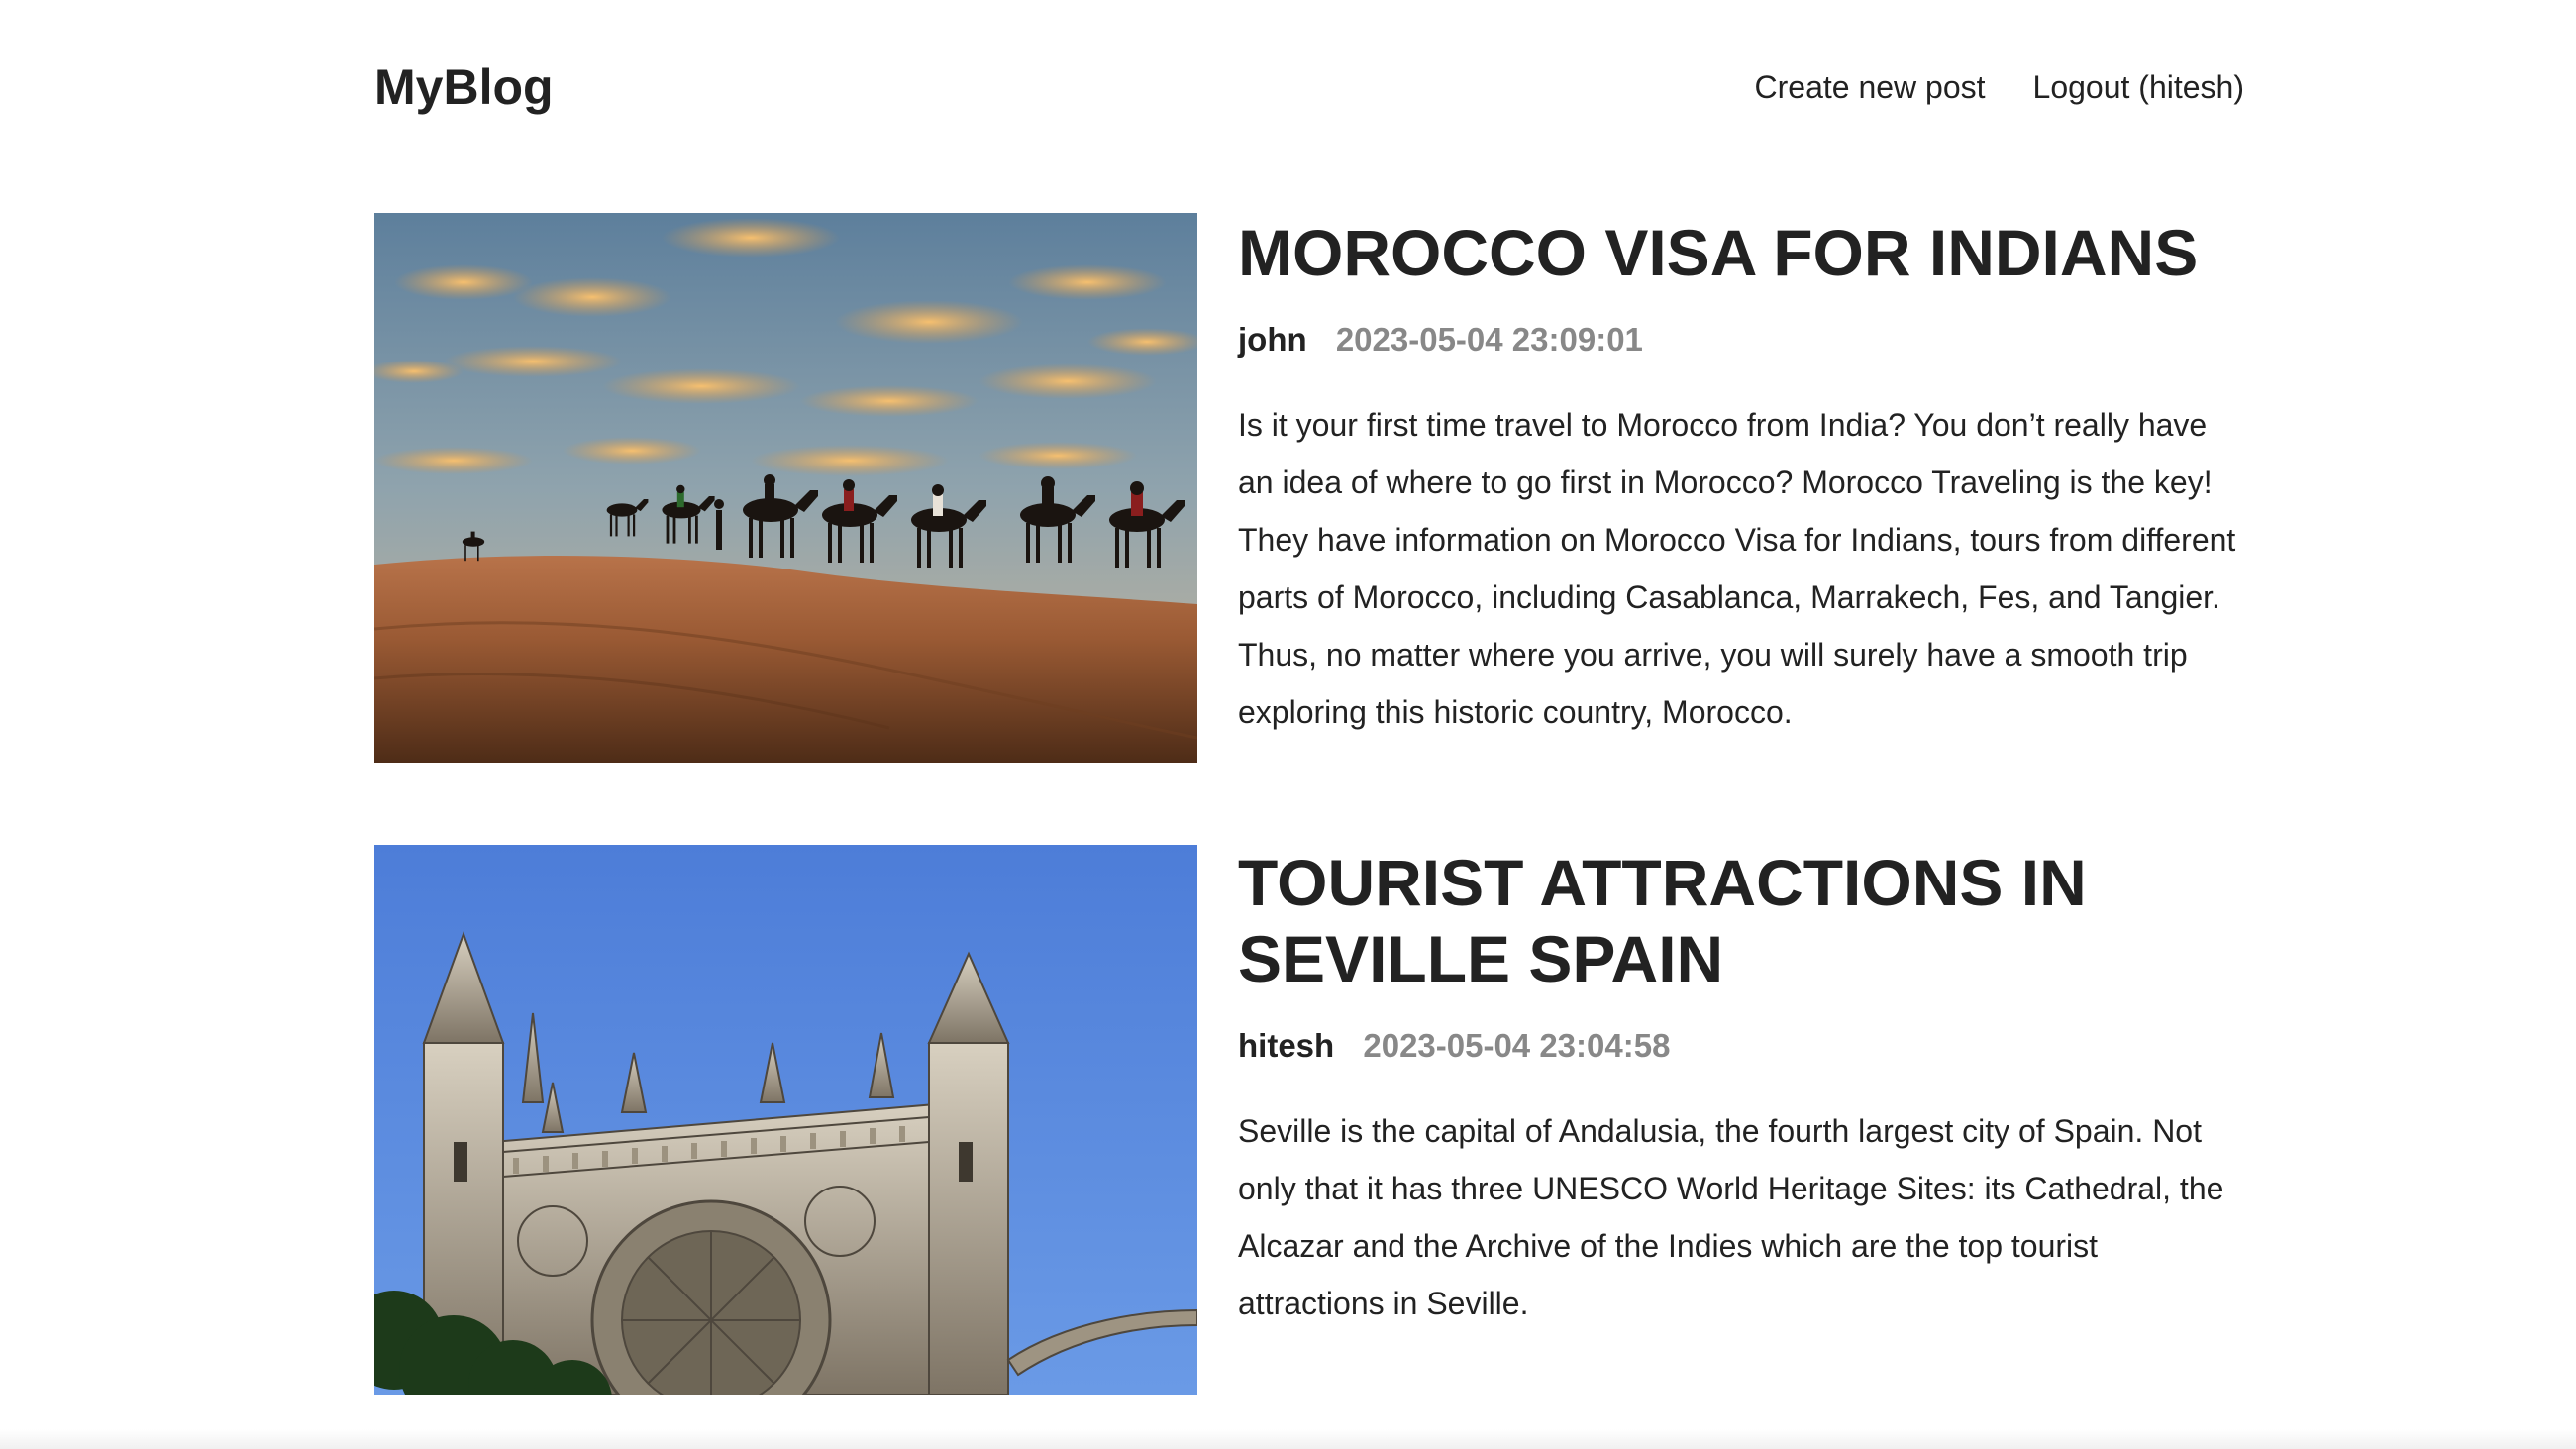  I want to click on post-info: hitesh 2023-05-04 23:04:58, so click(1741, 1046).